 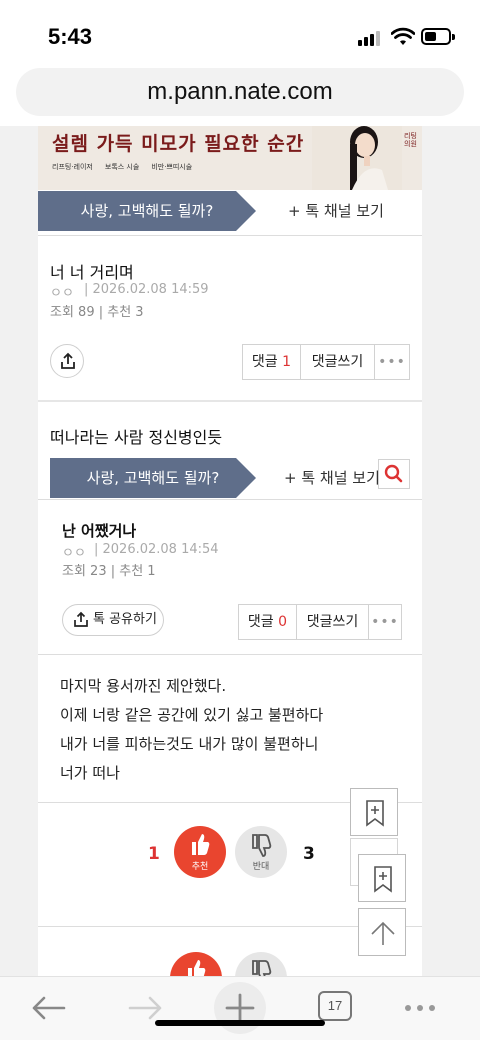 I want to click on comment-count: 0, so click(x=283, y=622).